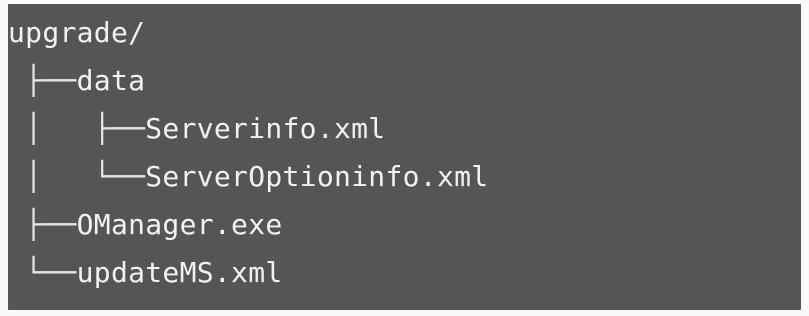 The height and width of the screenshot is (316, 809). What do you see at coordinates (404, 276) in the screenshot?
I see `tree-item: └──updateMS.xml` at bounding box center [404, 276].